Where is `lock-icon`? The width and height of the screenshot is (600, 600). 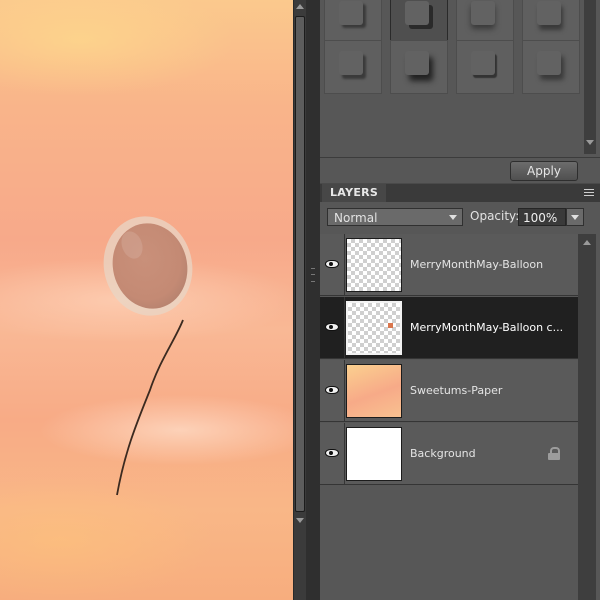 lock-icon is located at coordinates (554, 453).